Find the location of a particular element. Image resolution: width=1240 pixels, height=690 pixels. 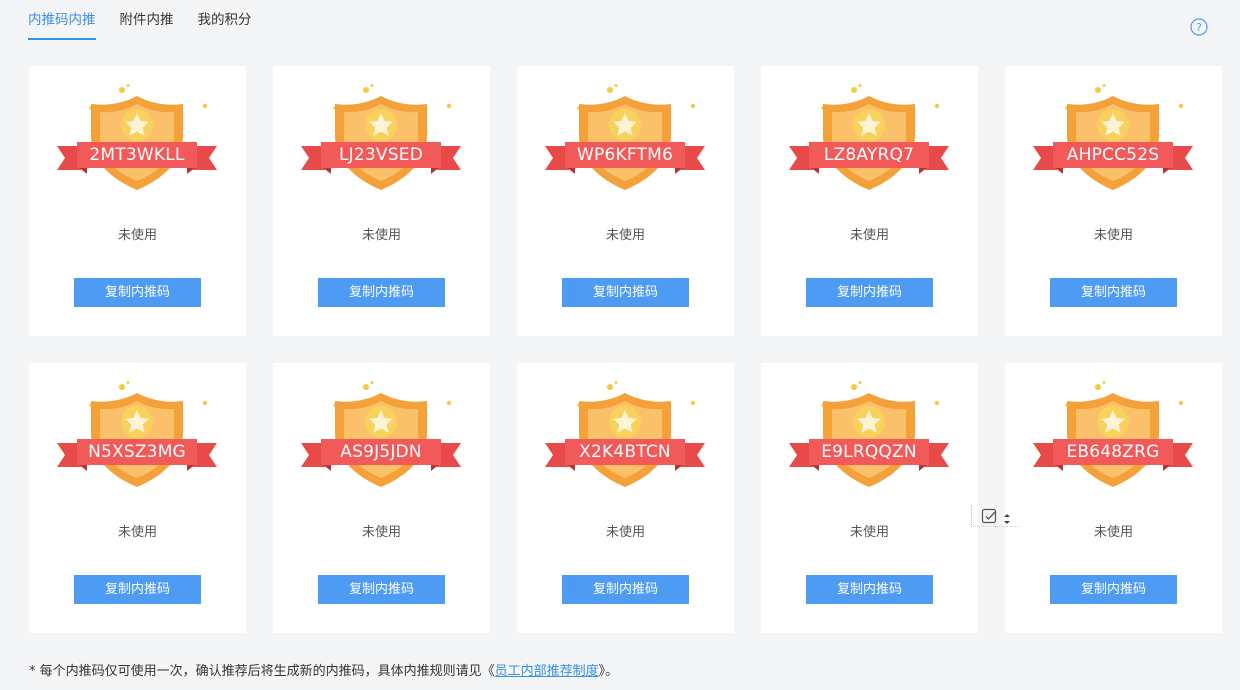

referral-code-text: AHPCC52S is located at coordinates (1113, 155).